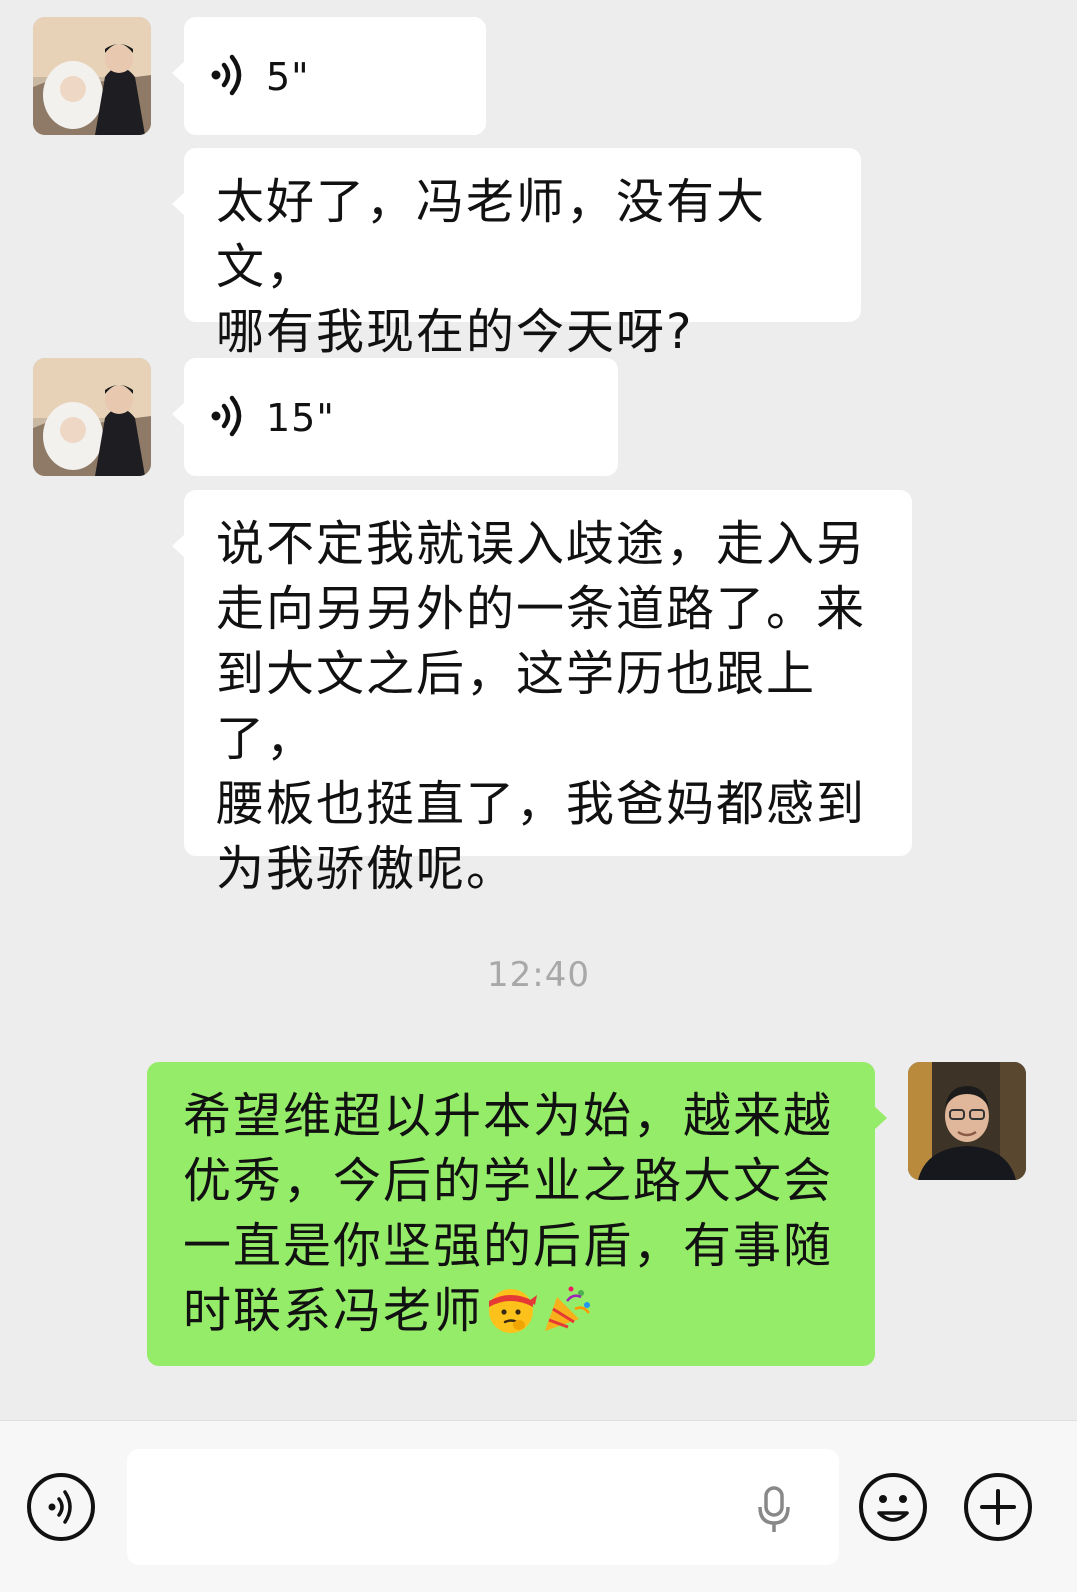 Image resolution: width=1077 pixels, height=1592 pixels. I want to click on voice-message-bubble: 15", so click(395, 417).